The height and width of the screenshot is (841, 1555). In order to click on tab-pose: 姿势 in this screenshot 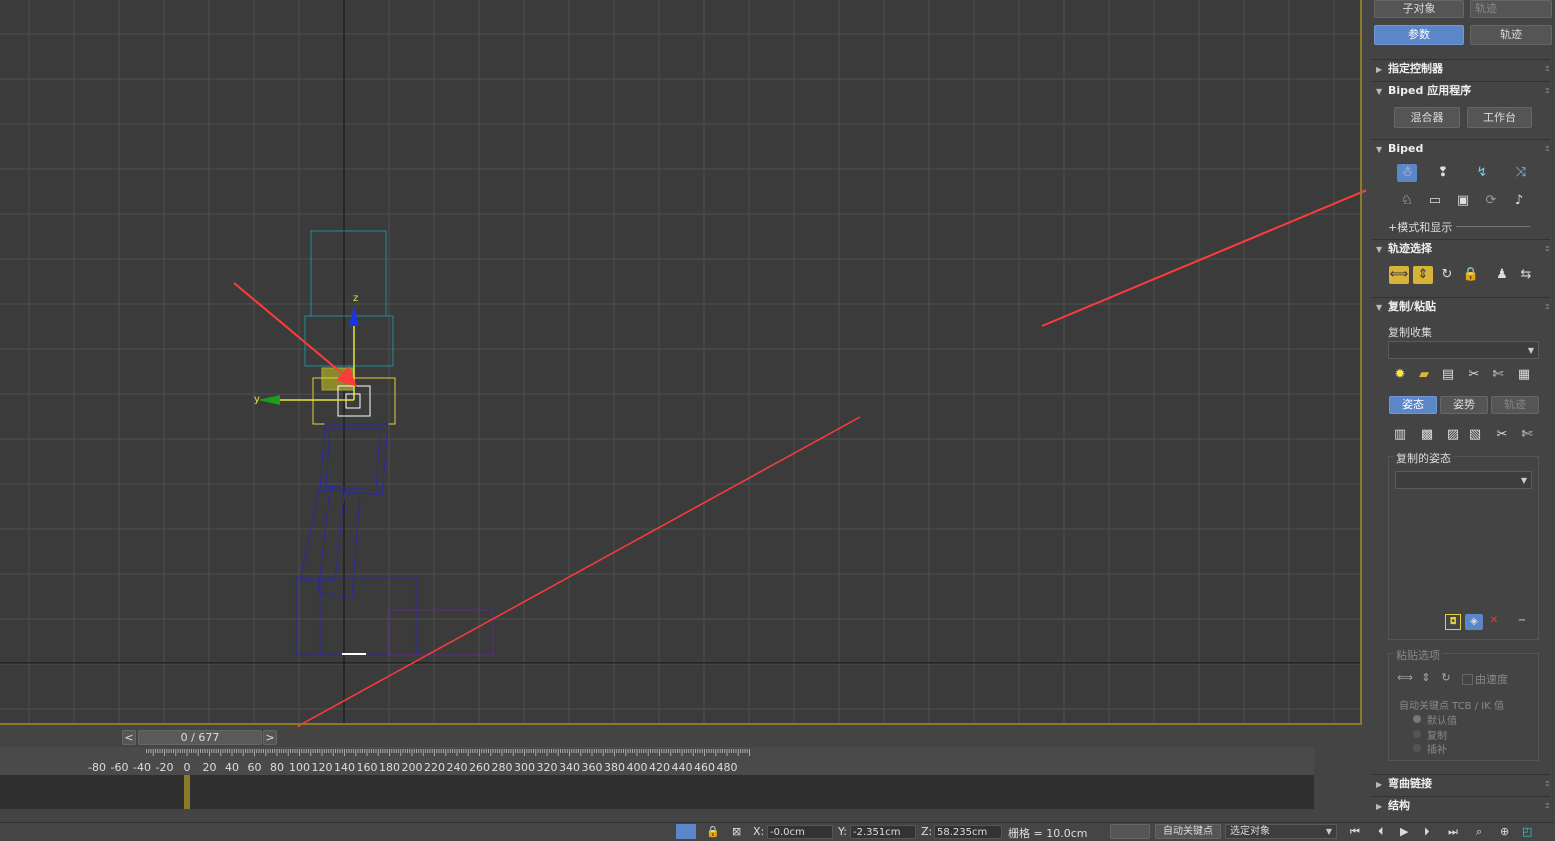, I will do `click(1464, 405)`.